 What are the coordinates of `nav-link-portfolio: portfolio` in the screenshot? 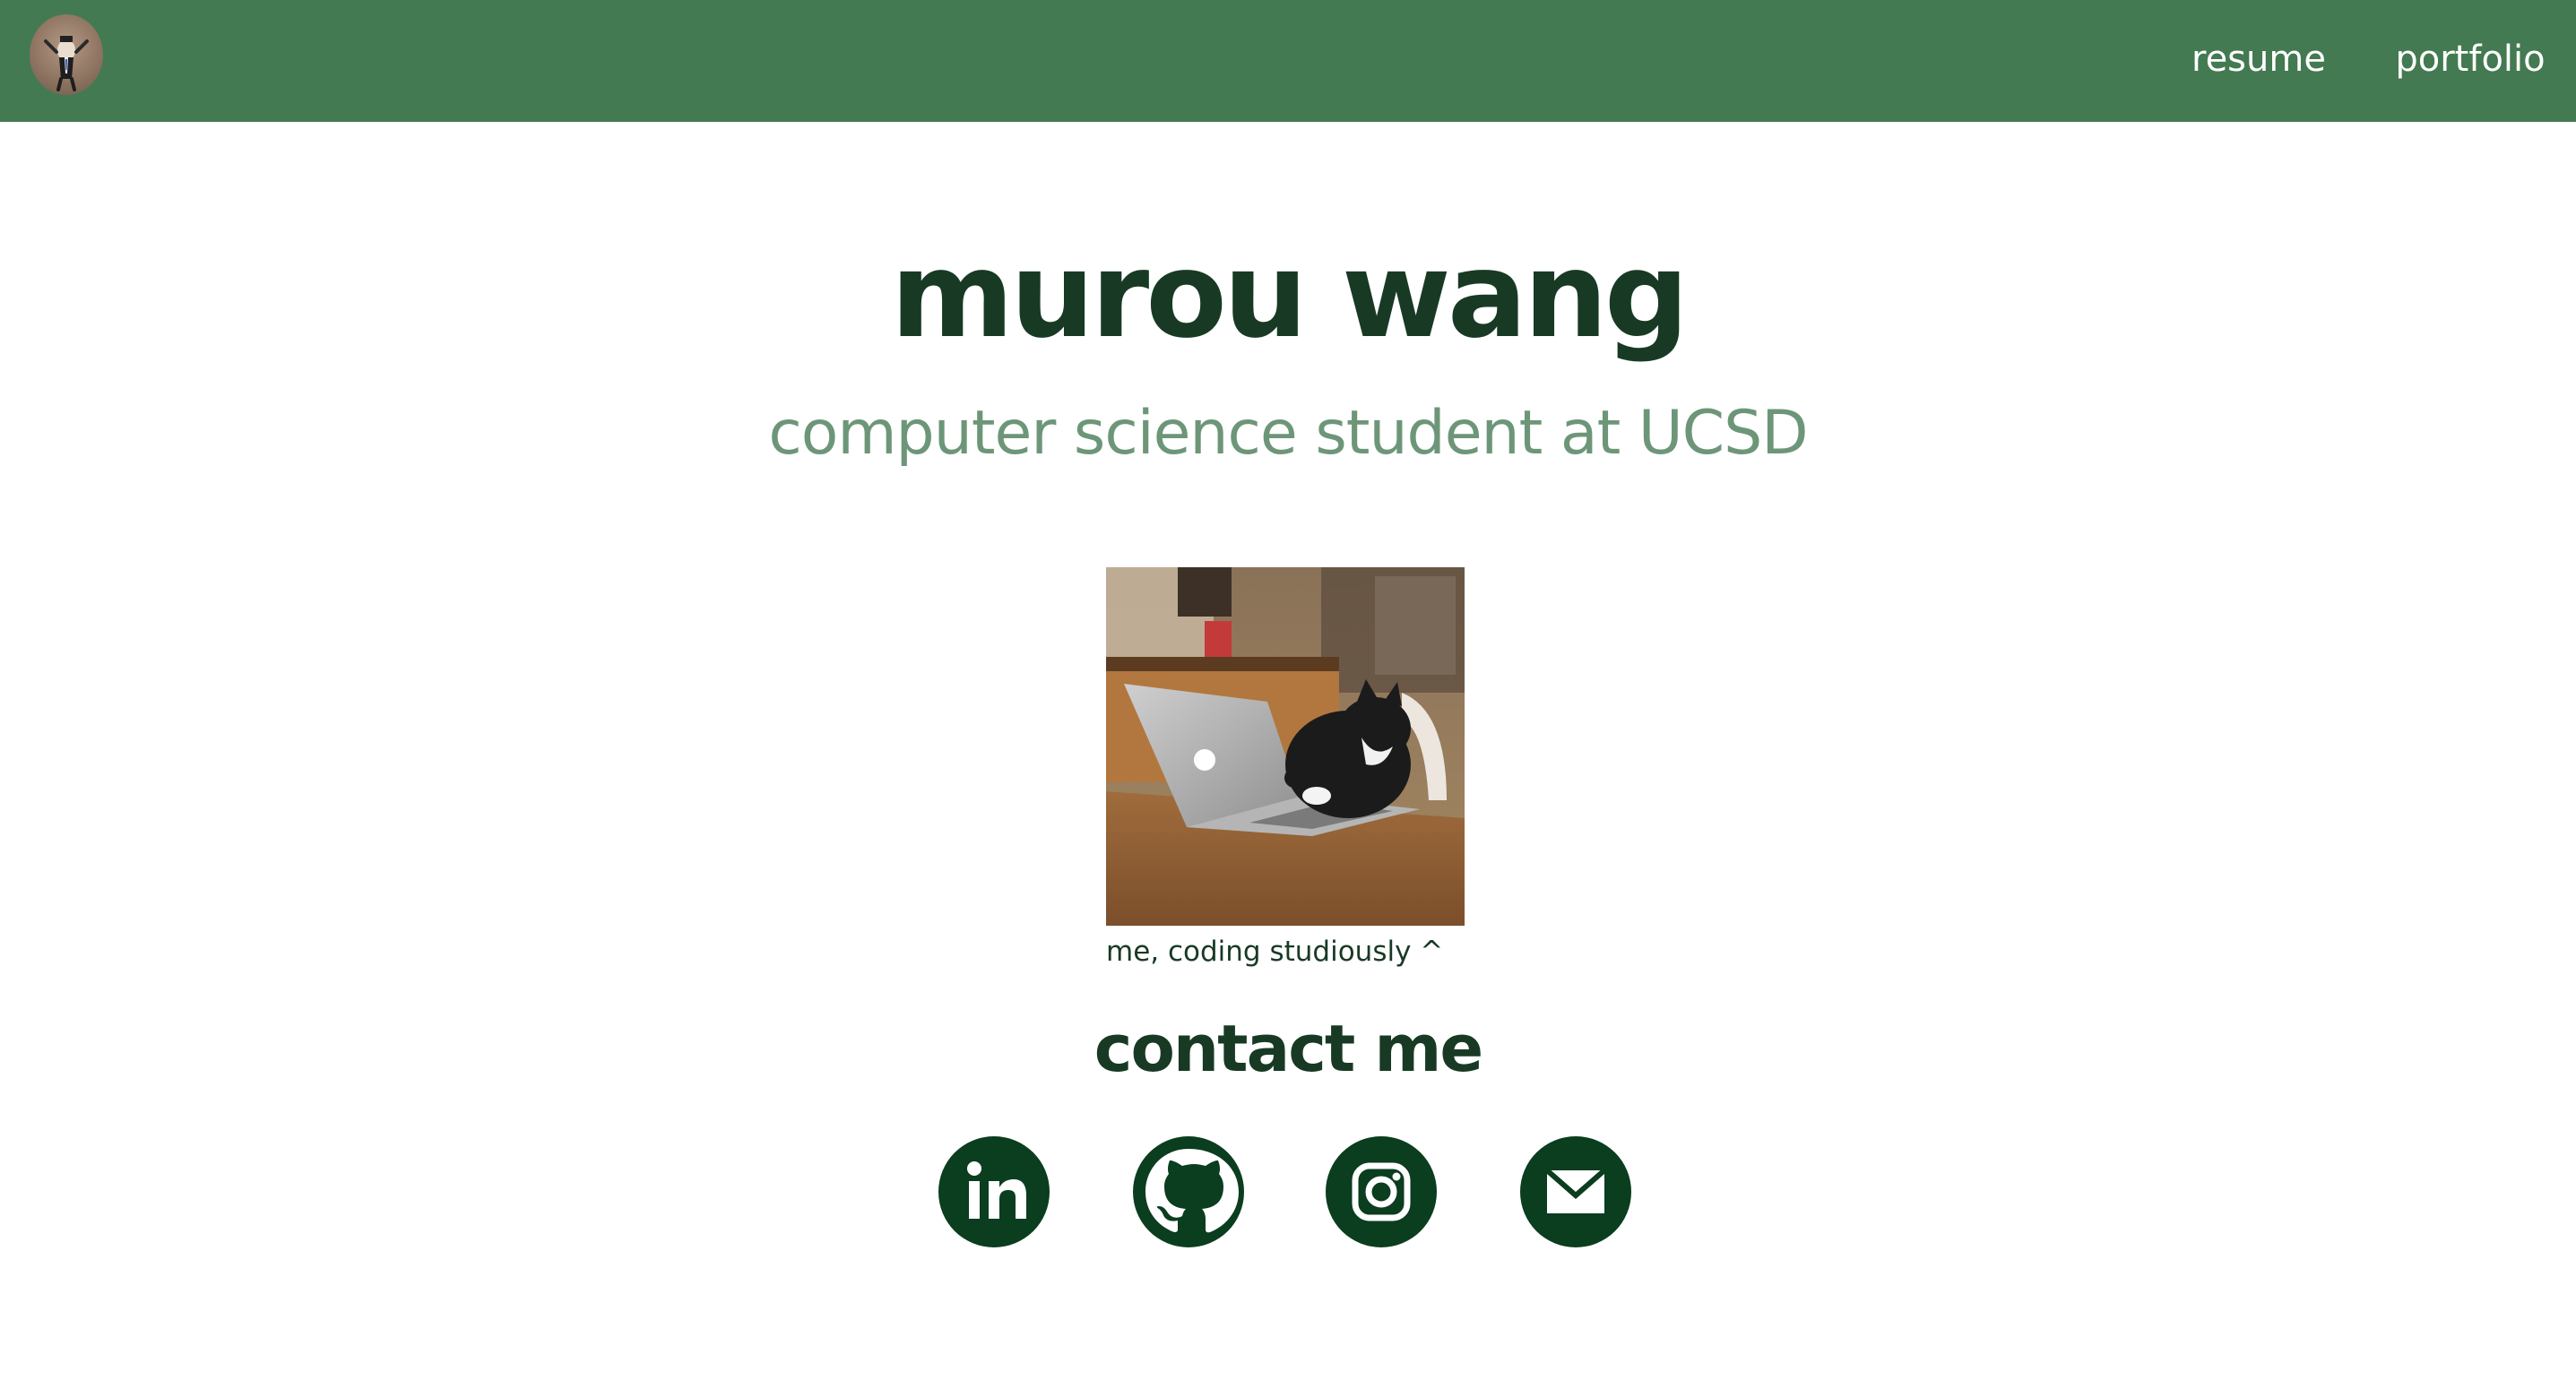 It's located at (2470, 59).